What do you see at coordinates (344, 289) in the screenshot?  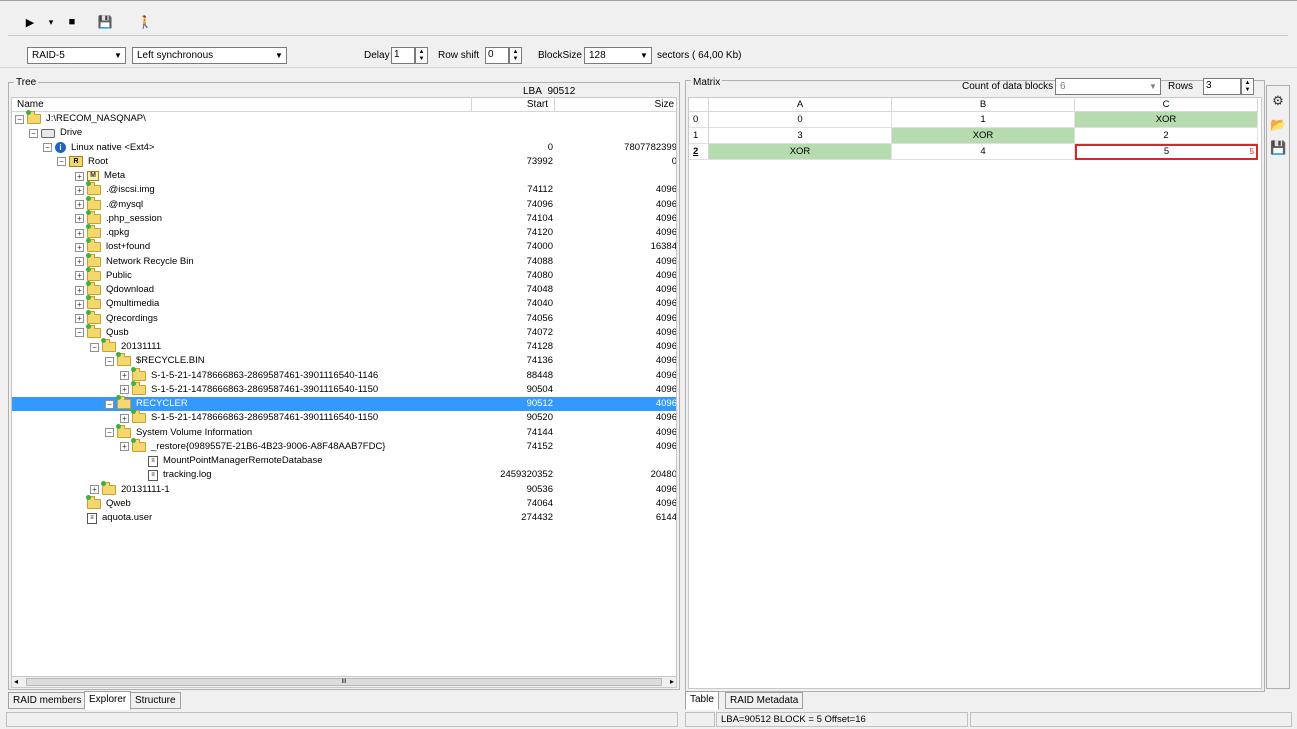 I see `tree-row: + Qdownload 74048 4096` at bounding box center [344, 289].